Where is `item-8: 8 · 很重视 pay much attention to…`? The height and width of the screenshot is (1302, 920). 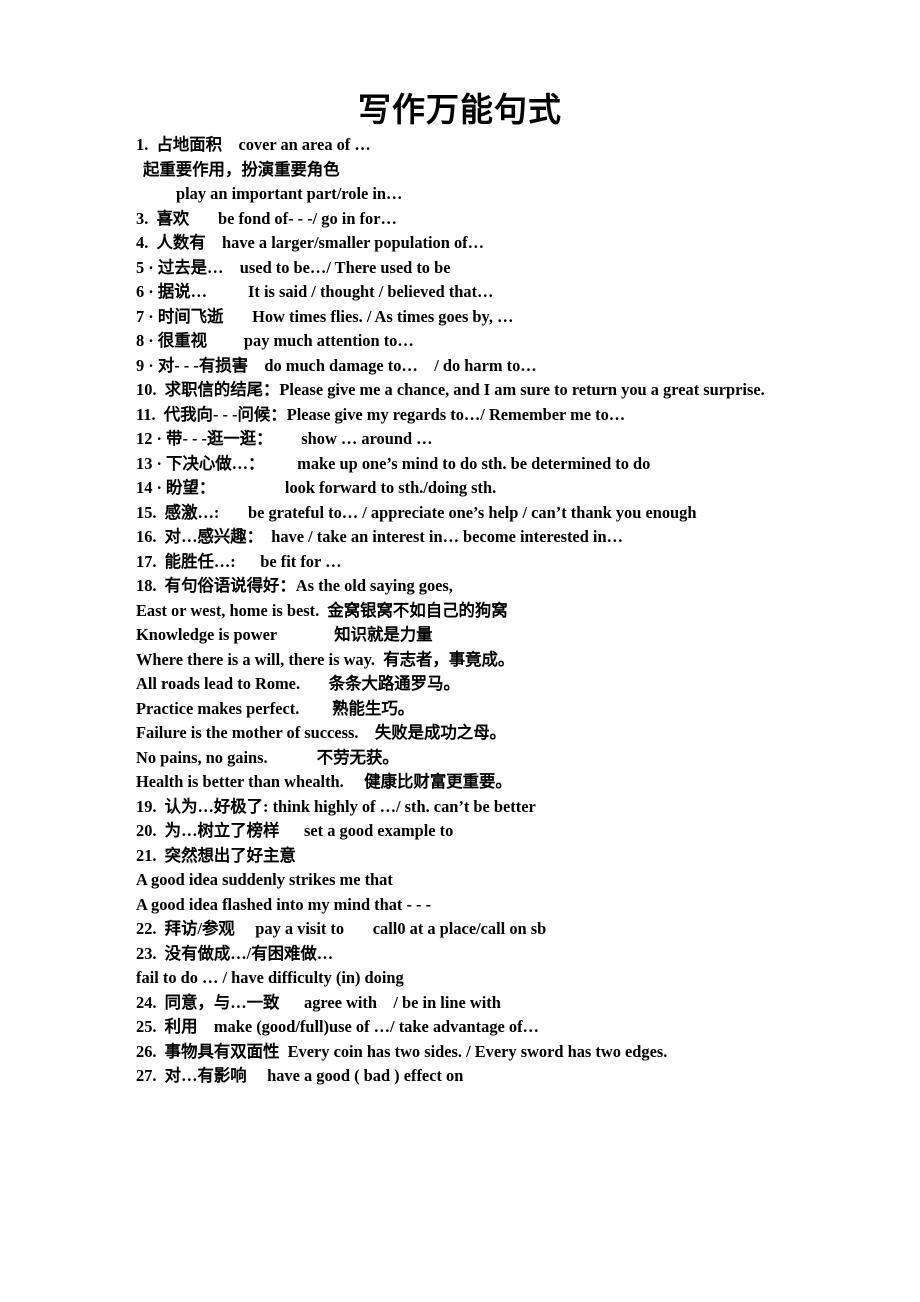 item-8: 8 · 很重视 pay much attention to… is located at coordinates (275, 340).